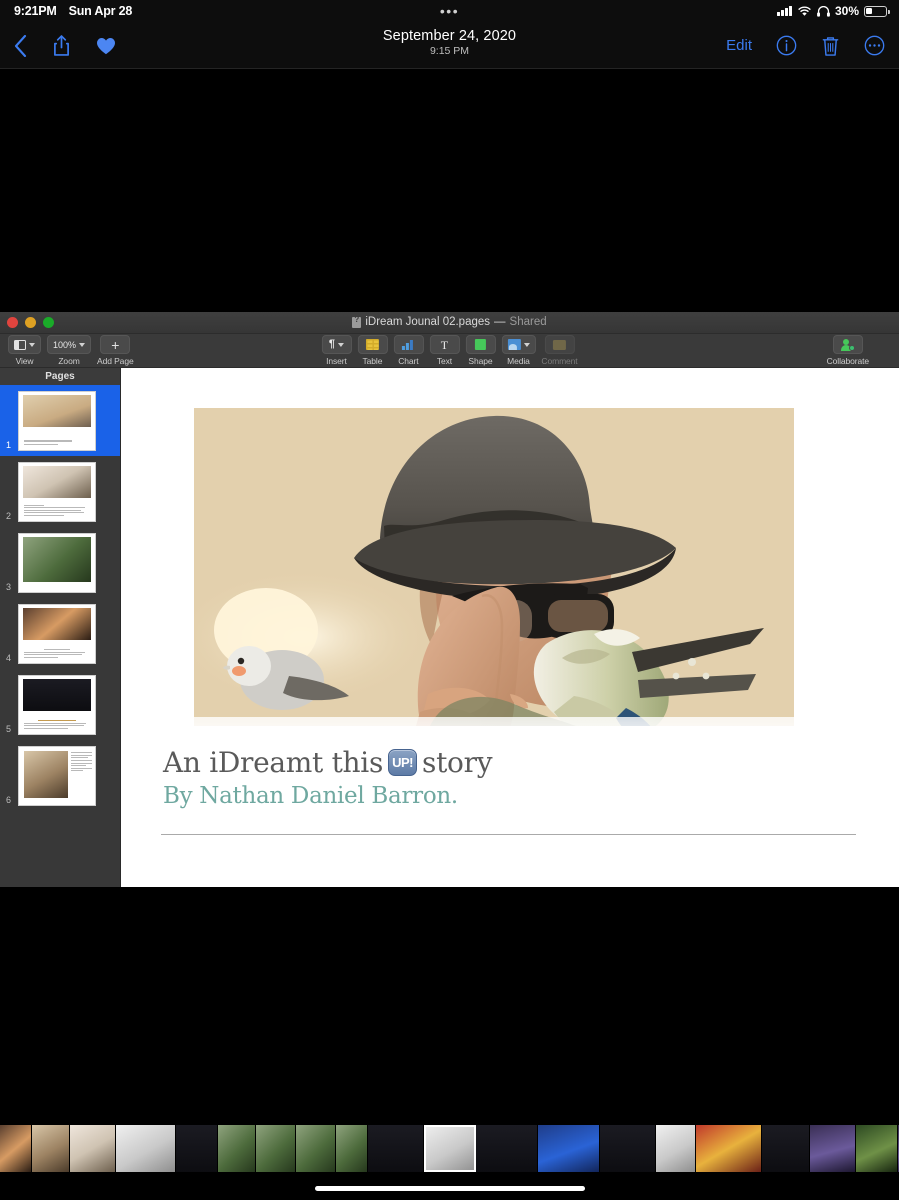 The height and width of the screenshot is (1200, 899). I want to click on photos-filmstrip, so click(449, 1148).